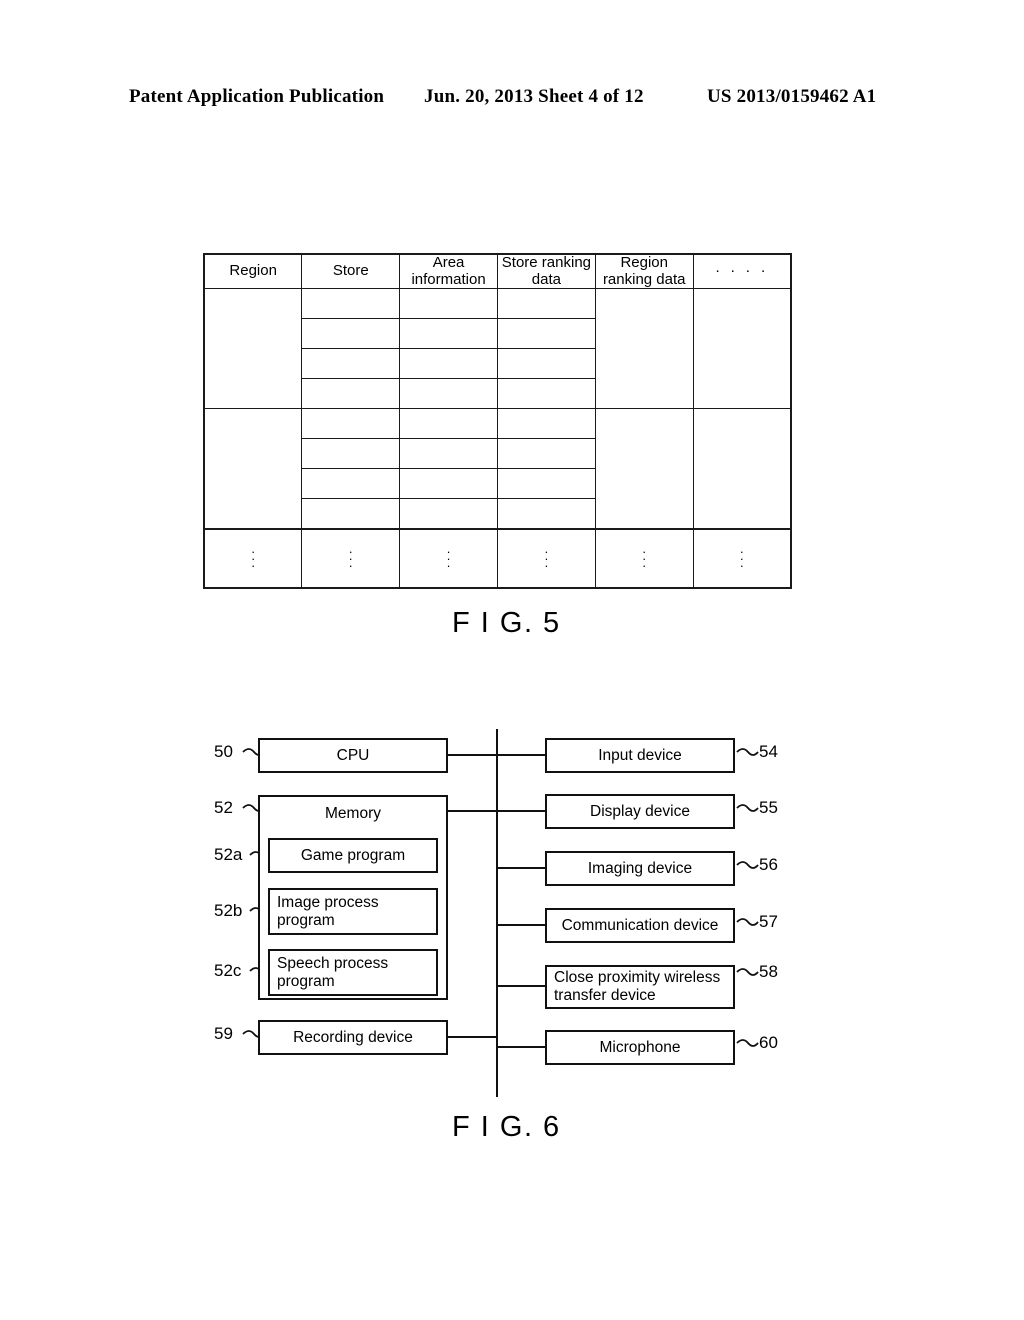 This screenshot has width=1024, height=1320. I want to click on ref-number-50: 50, so click(223, 751).